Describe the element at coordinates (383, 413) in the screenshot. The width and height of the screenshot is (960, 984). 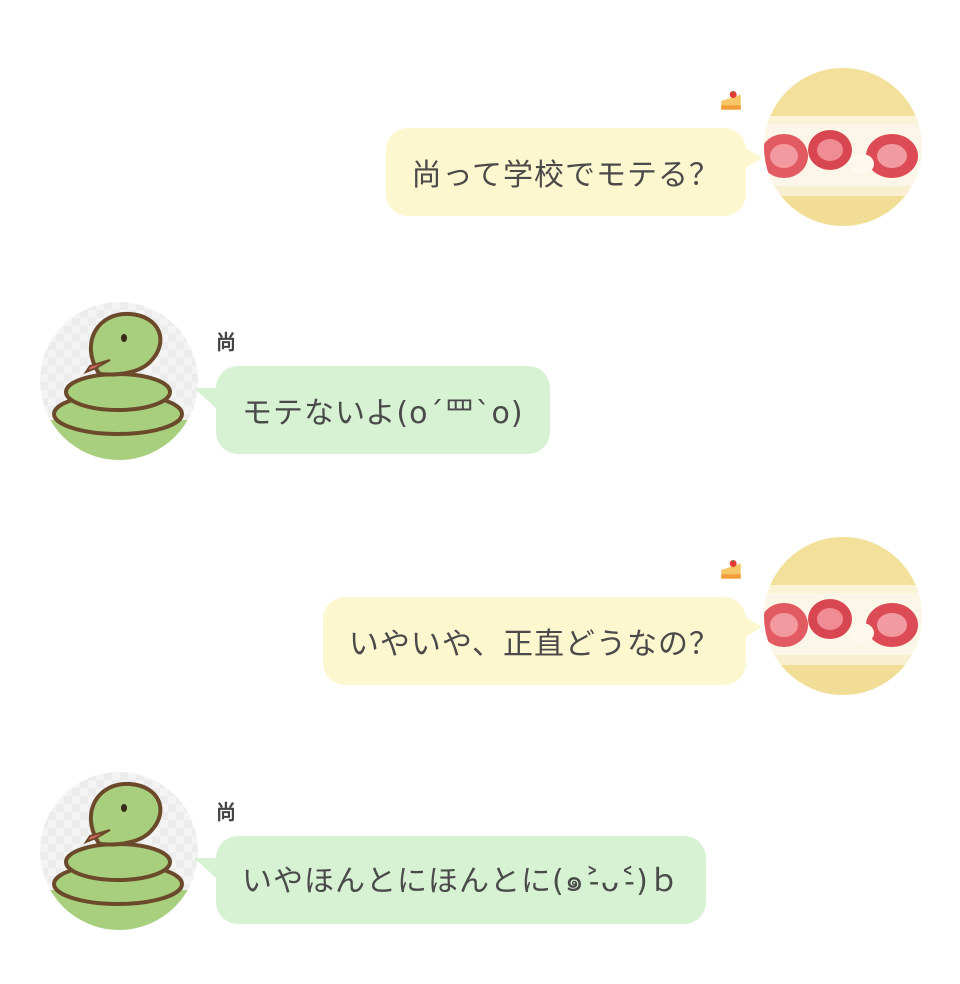
I see `message-text: モテないよ(o´罒`o)` at that location.